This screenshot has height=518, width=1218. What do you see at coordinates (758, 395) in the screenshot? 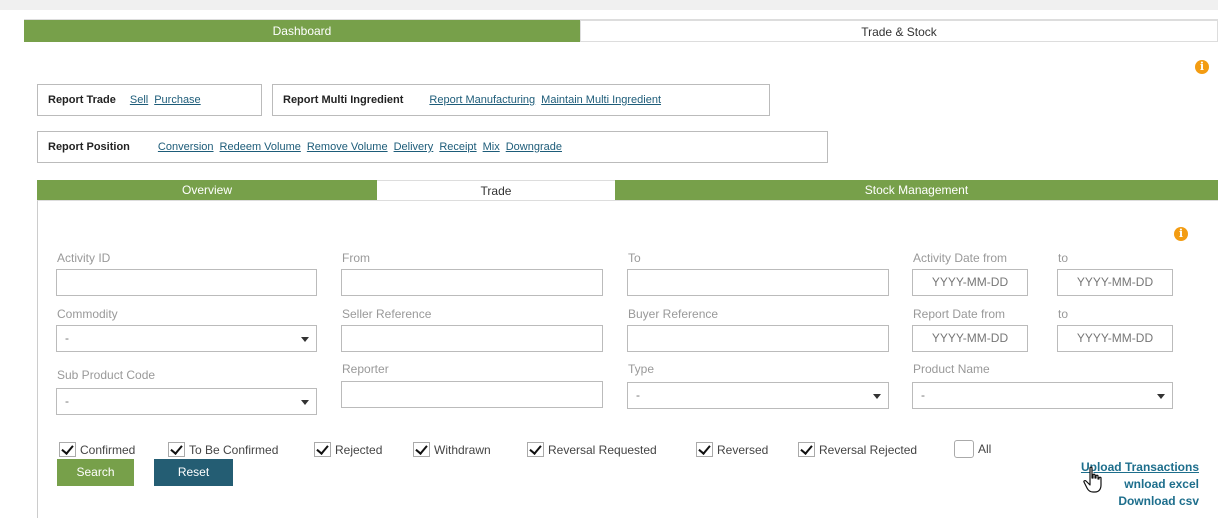
I see `type-select: -` at bounding box center [758, 395].